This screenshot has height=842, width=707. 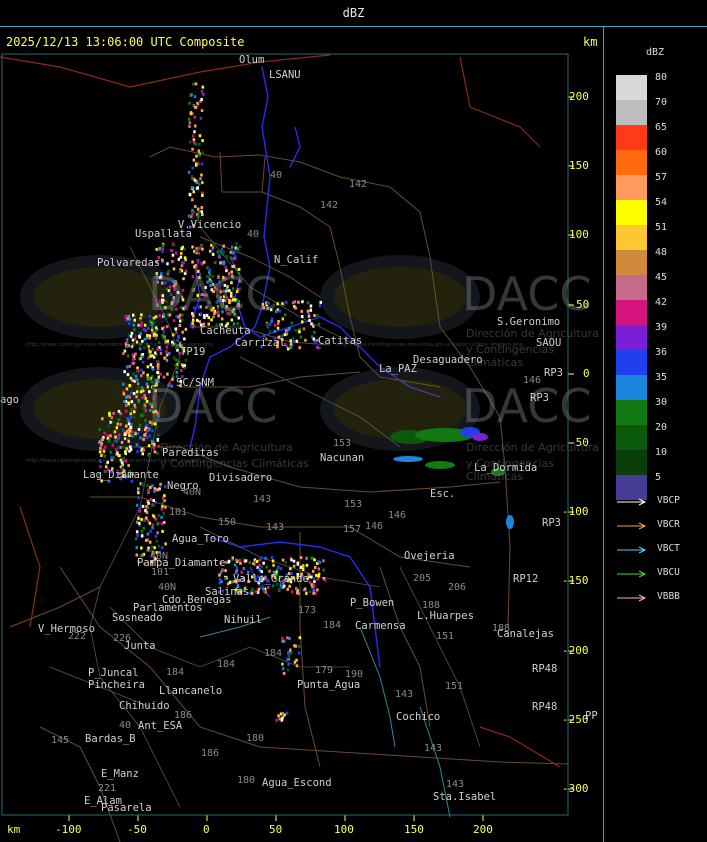 What do you see at coordinates (661, 302) in the screenshot?
I see `legend-value: 42` at bounding box center [661, 302].